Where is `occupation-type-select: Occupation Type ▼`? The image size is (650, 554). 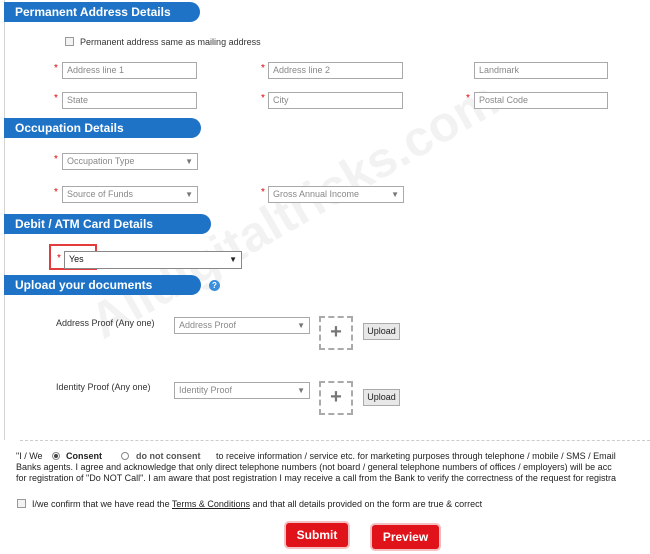 occupation-type-select: Occupation Type ▼ is located at coordinates (130, 161).